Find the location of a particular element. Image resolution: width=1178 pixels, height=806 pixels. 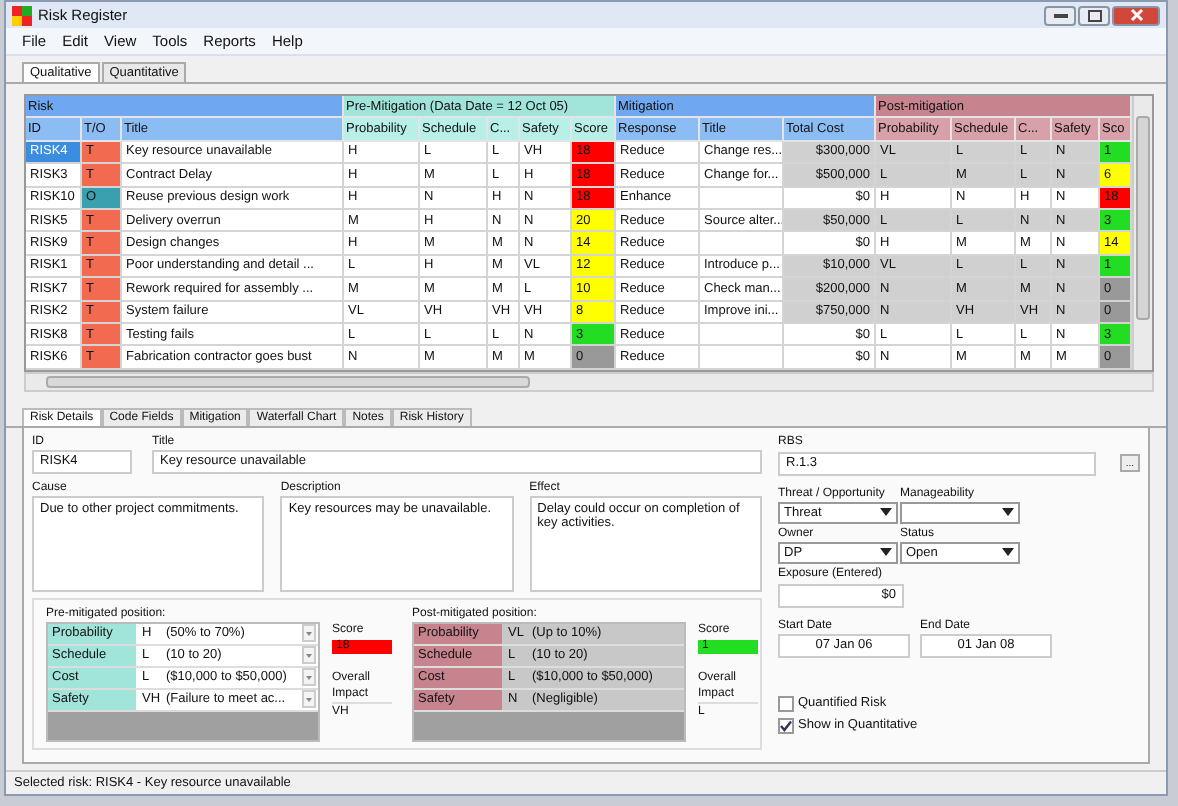

app-icon is located at coordinates (22, 15).